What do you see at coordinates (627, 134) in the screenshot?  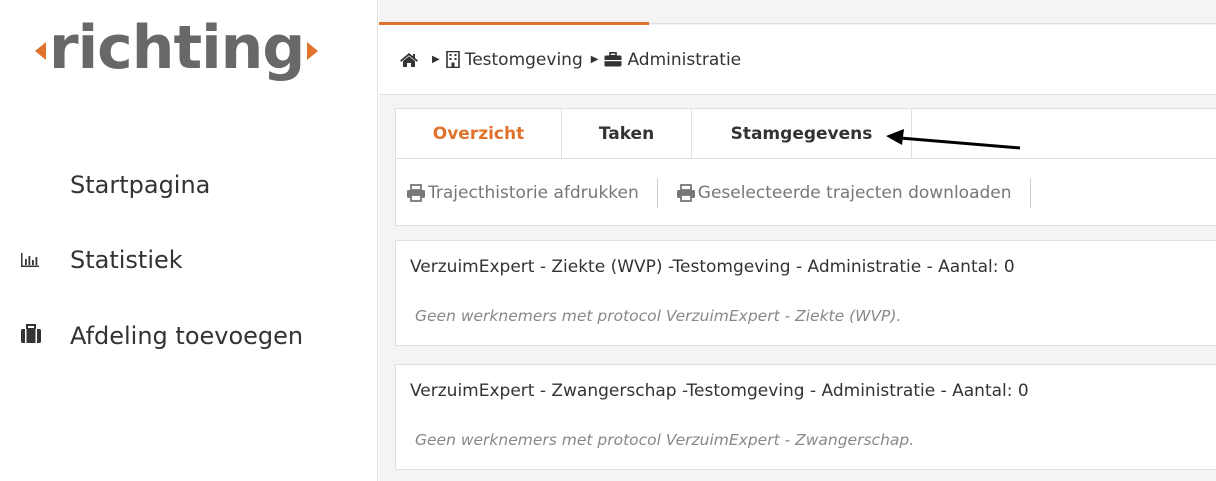 I see `tab-taken: Taken` at bounding box center [627, 134].